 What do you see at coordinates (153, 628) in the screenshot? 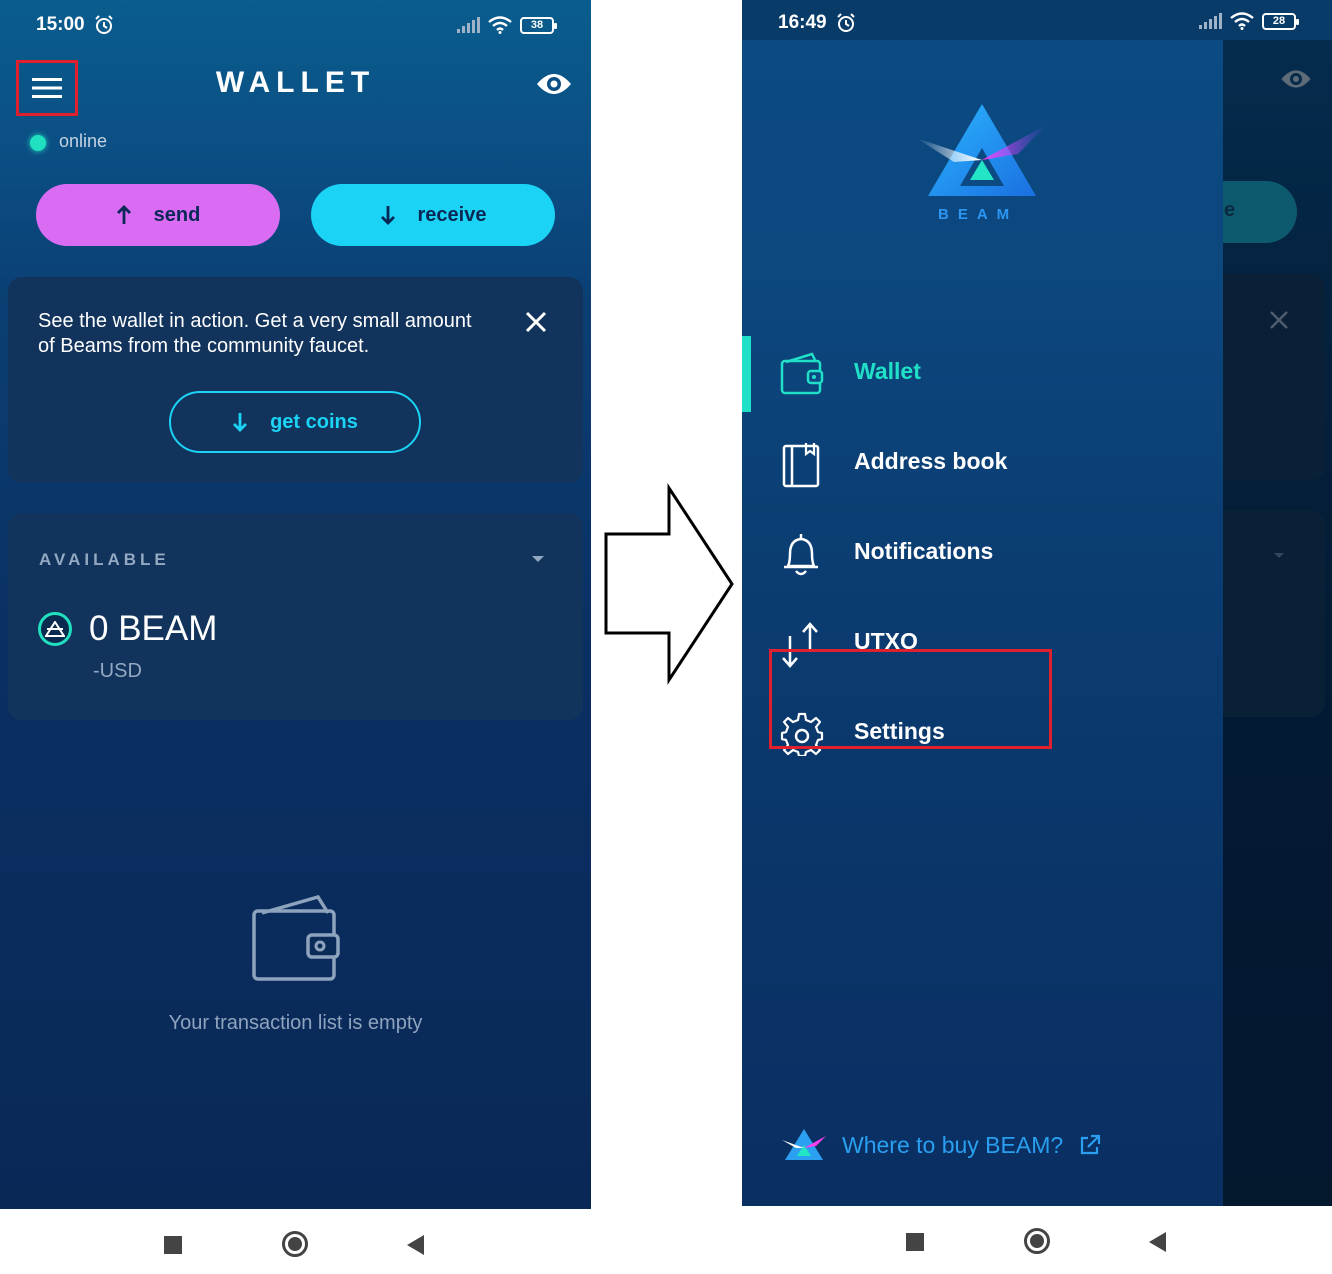
I see `balance-amount: 0 BEAM` at bounding box center [153, 628].